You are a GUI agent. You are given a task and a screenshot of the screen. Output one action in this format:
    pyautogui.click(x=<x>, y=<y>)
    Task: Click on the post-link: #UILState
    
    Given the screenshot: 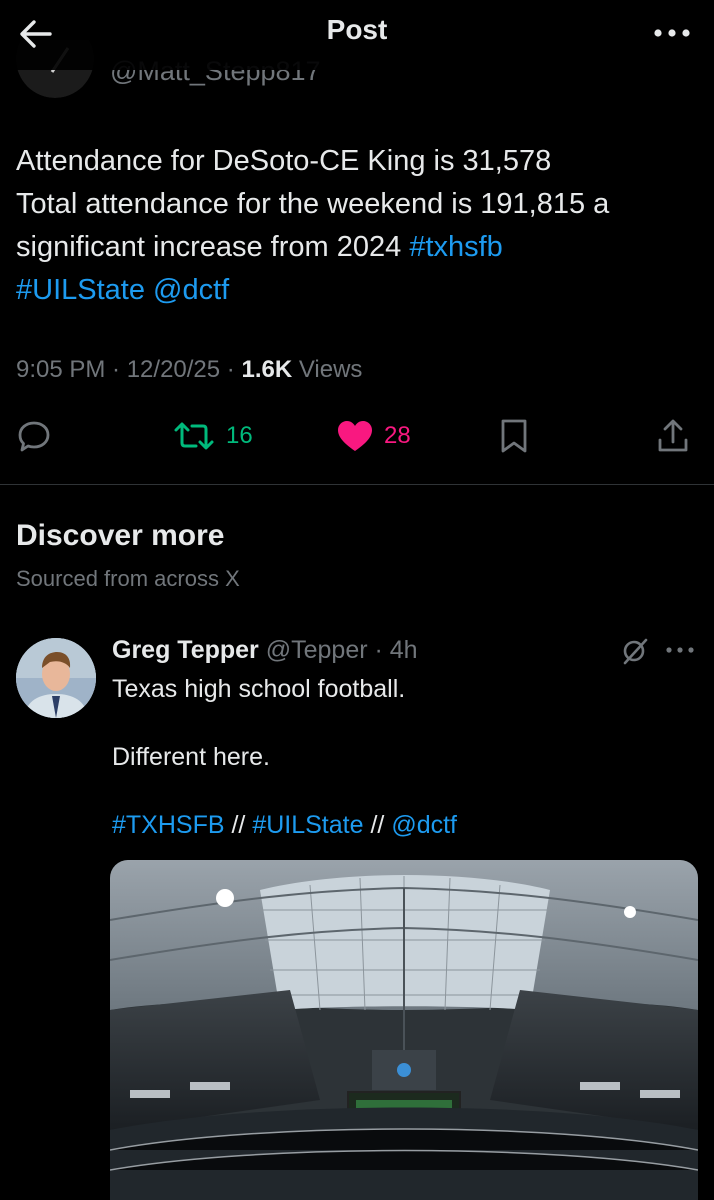 What is the action you would take?
    pyautogui.click(x=80, y=290)
    